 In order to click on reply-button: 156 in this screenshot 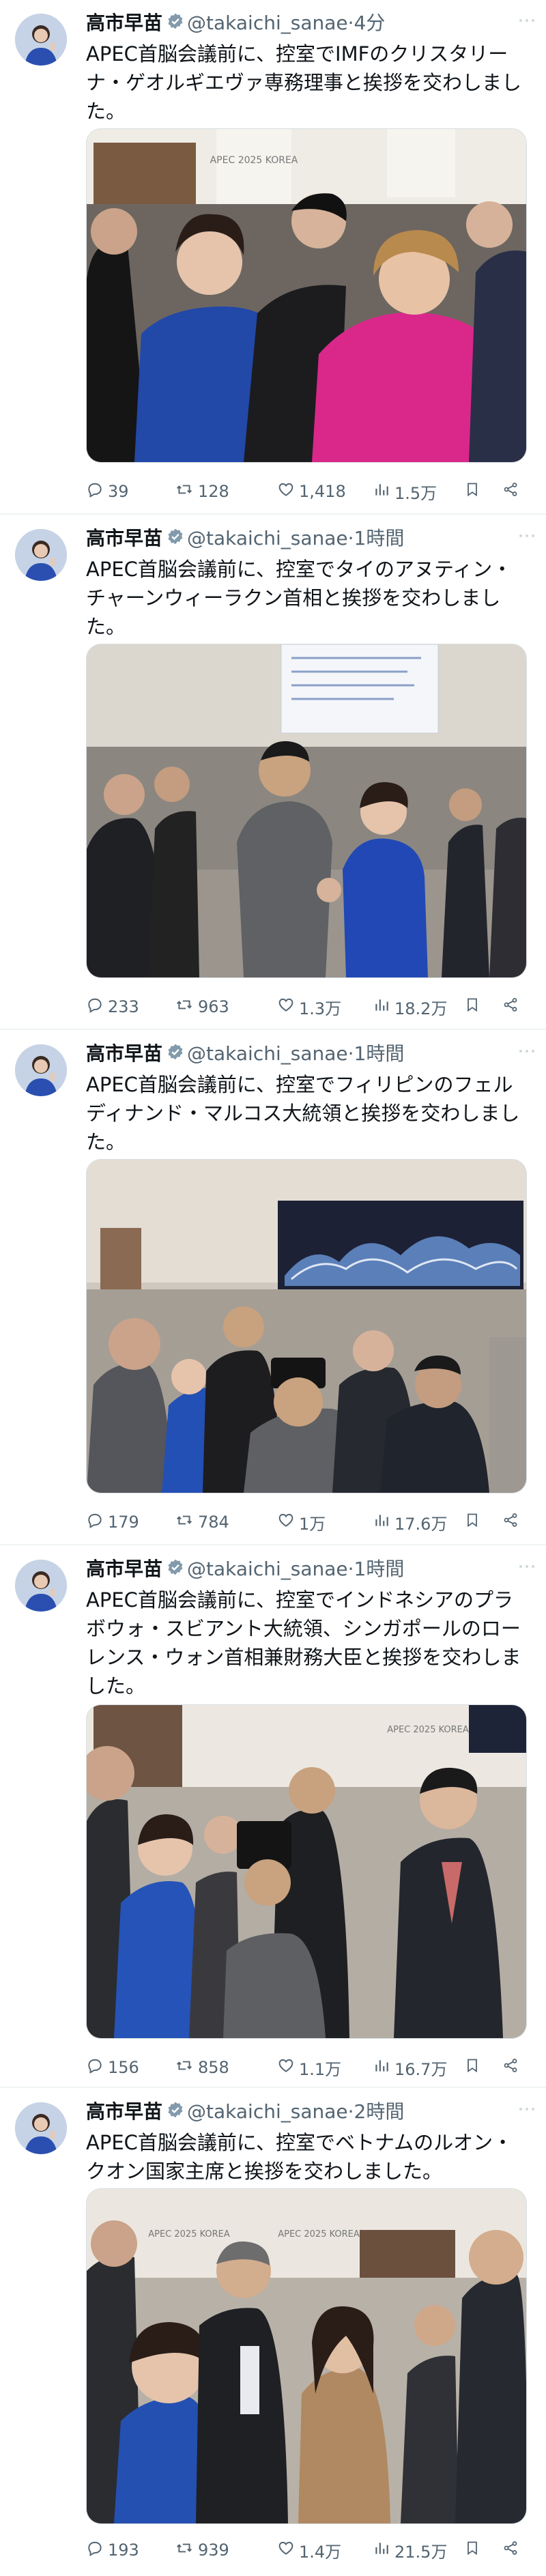, I will do `click(112, 2067)`.